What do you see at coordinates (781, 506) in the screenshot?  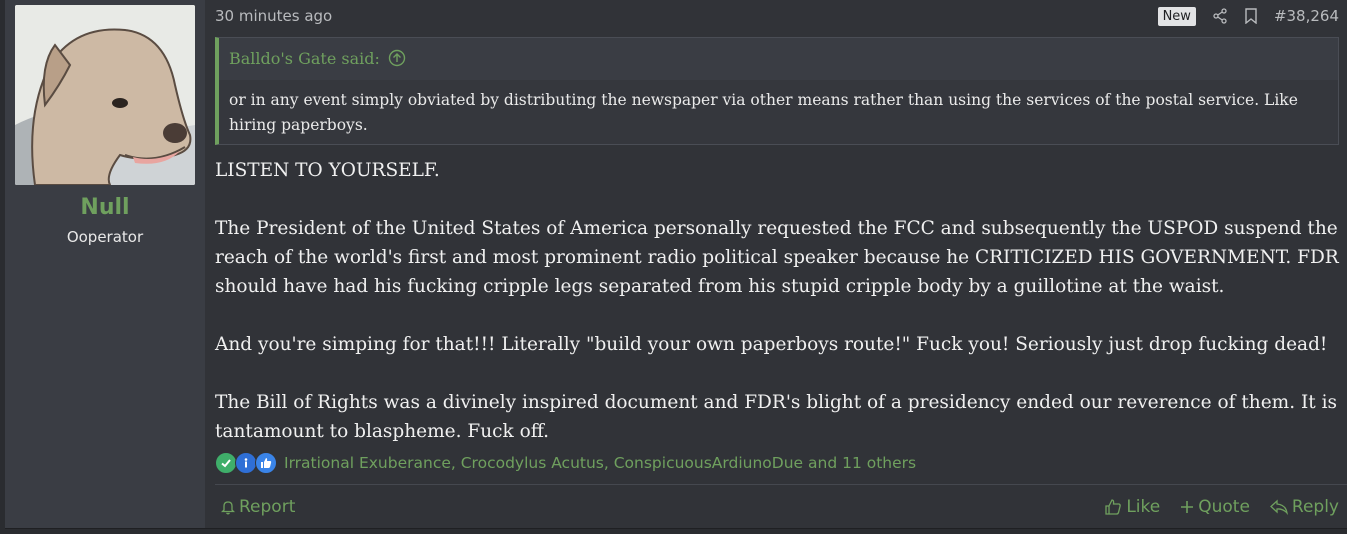 I see `post-footer: Report Like Quote Reply` at bounding box center [781, 506].